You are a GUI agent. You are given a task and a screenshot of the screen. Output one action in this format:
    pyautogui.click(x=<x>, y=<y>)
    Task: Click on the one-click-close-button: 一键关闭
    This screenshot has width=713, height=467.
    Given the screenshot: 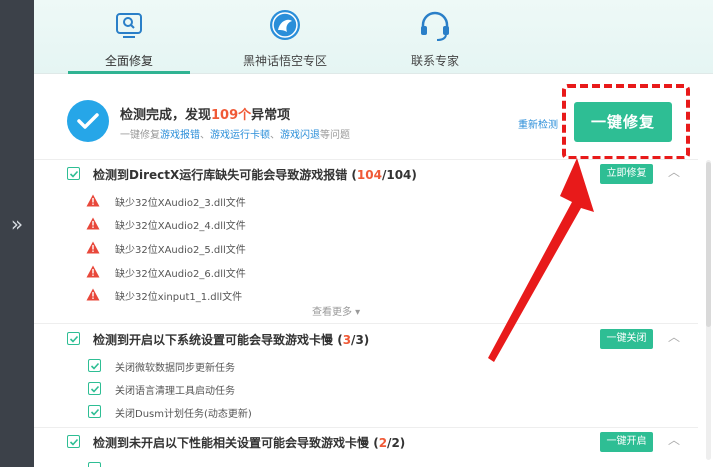 What is the action you would take?
    pyautogui.click(x=626, y=339)
    